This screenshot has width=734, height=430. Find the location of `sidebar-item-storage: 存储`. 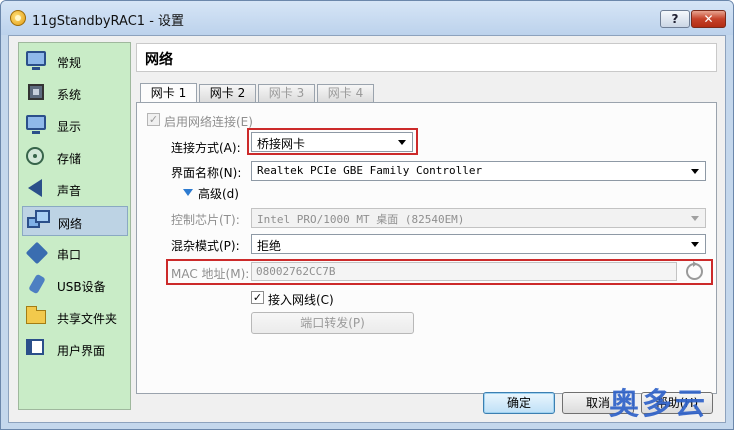

sidebar-item-storage: 存储 is located at coordinates (75, 157).